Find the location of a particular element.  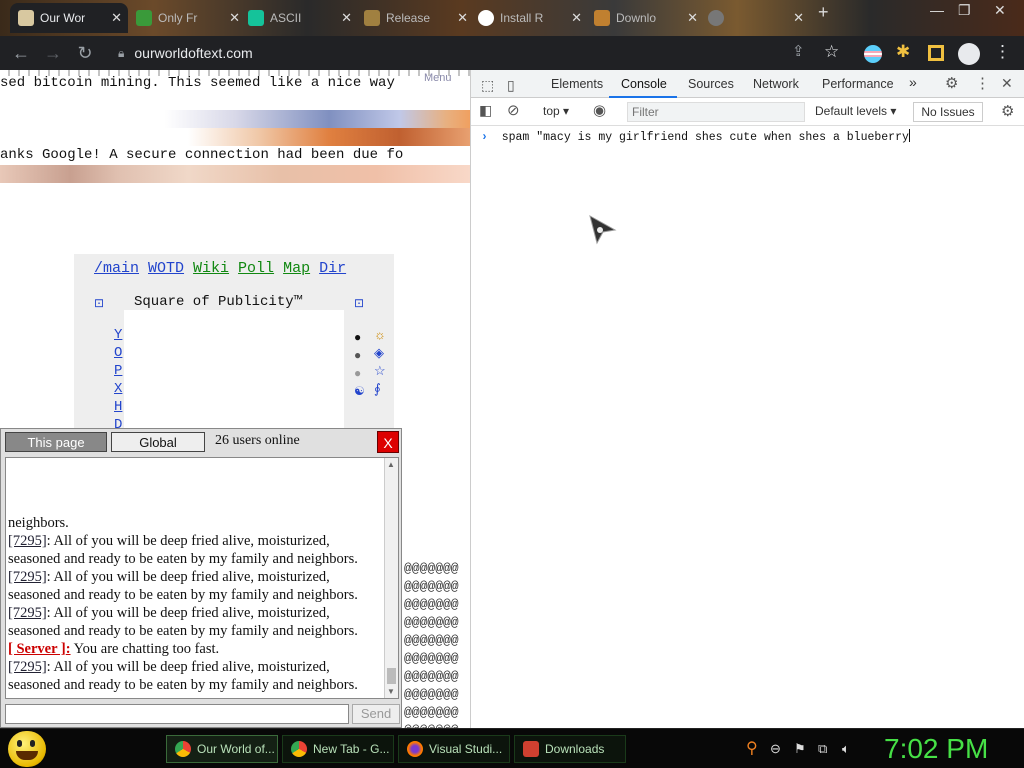

forward-arrow-icon: → is located at coordinates (53, 53).